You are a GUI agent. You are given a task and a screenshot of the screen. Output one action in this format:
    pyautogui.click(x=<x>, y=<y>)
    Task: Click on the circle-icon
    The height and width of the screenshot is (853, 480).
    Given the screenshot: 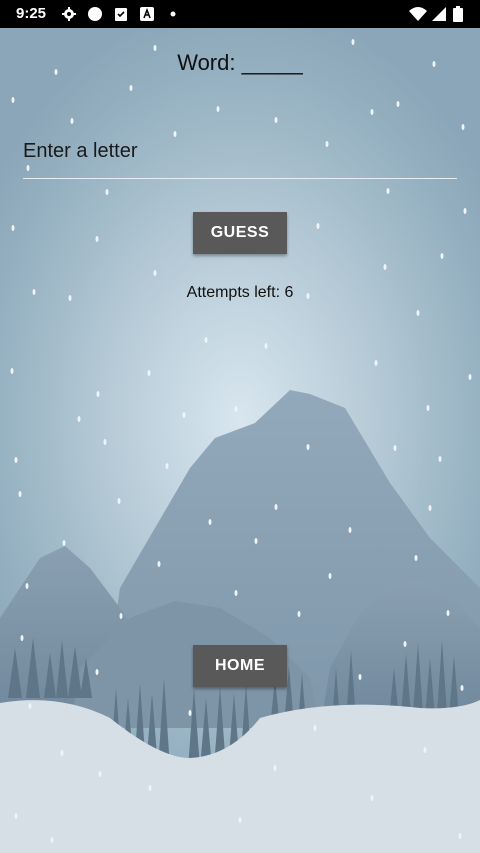 What is the action you would take?
    pyautogui.click(x=95, y=14)
    